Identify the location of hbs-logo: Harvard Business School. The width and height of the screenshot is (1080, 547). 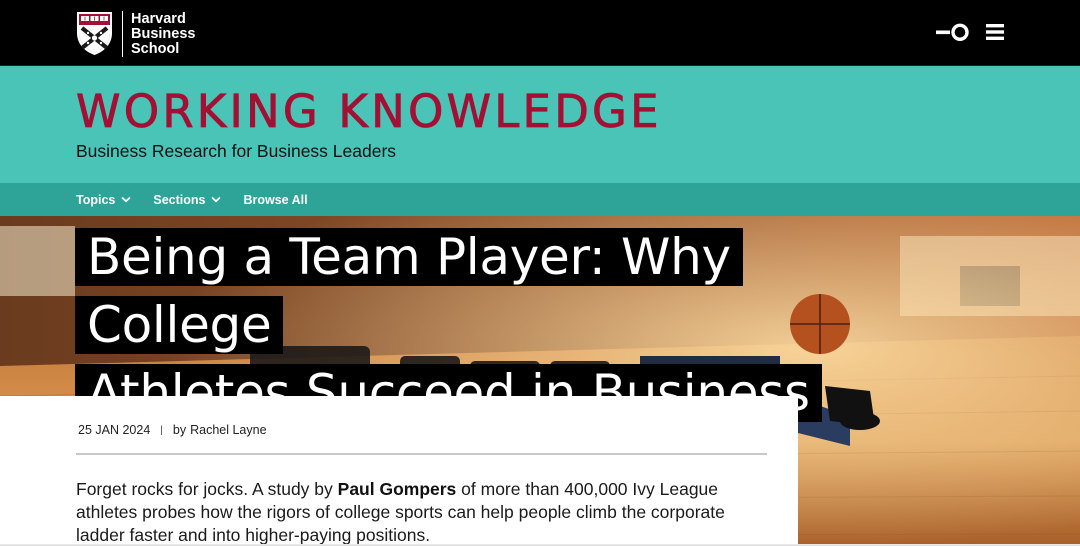
(135, 34).